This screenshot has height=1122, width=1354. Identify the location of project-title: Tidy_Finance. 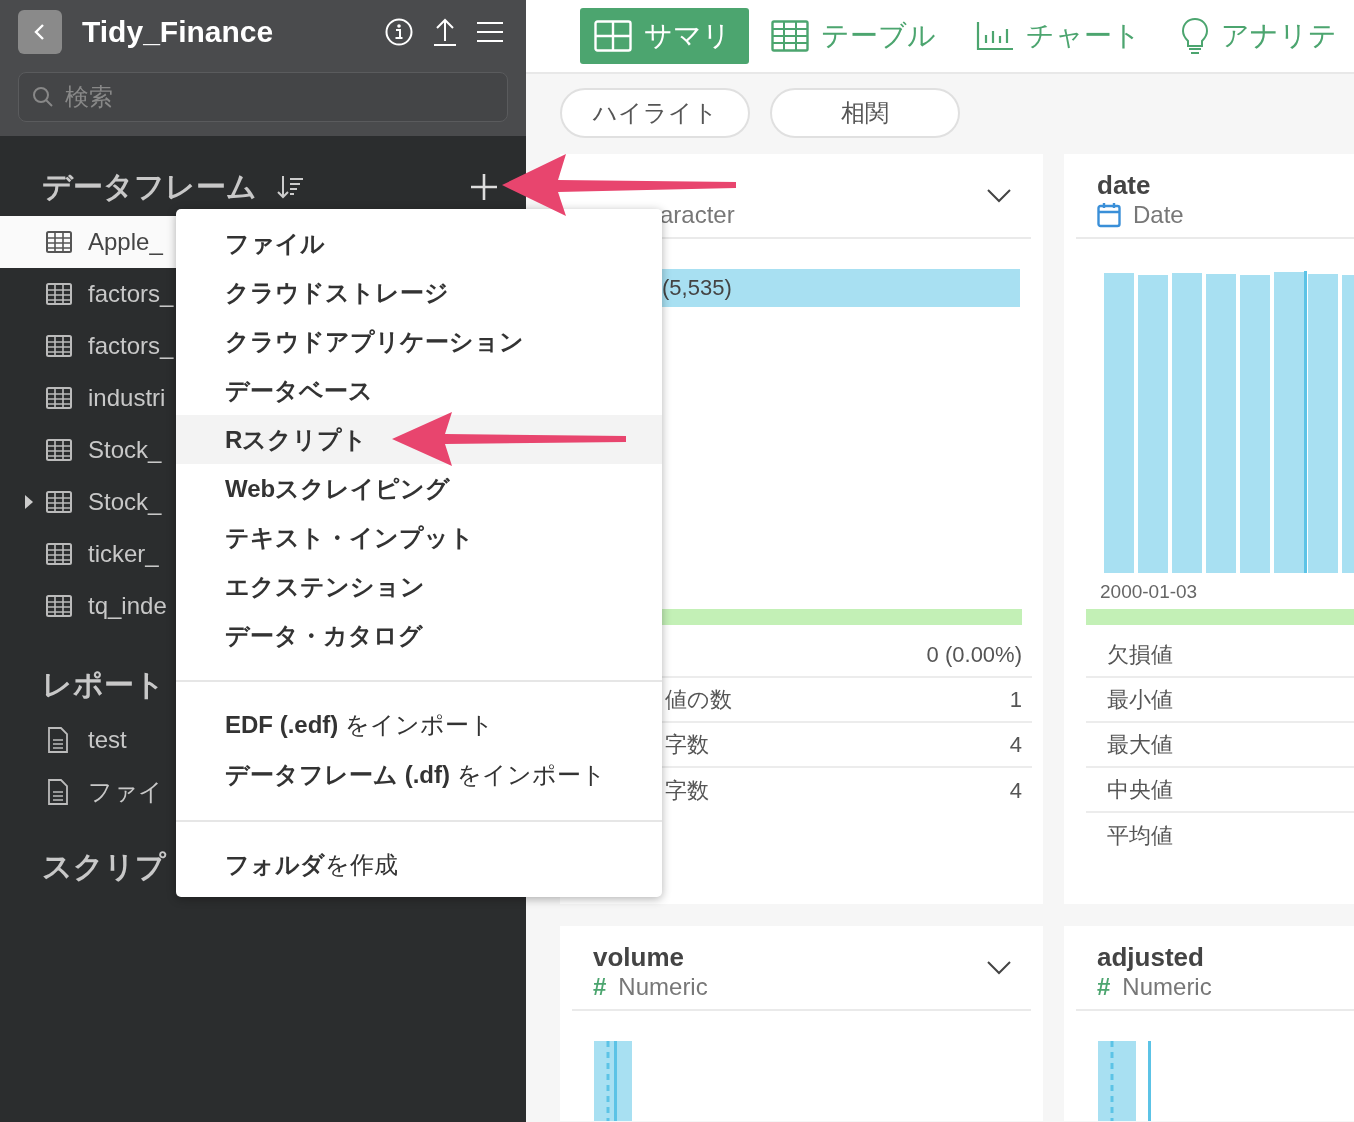
(178, 32).